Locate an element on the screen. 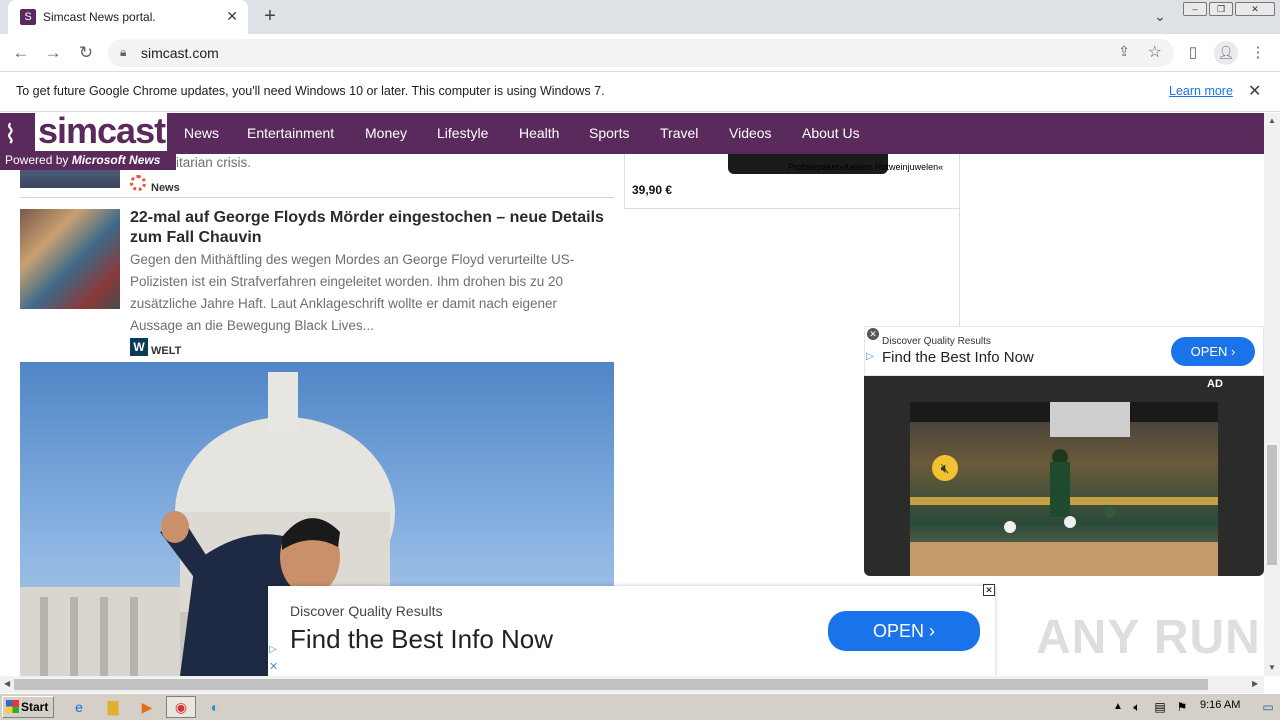  nav-money: Money is located at coordinates (386, 133).